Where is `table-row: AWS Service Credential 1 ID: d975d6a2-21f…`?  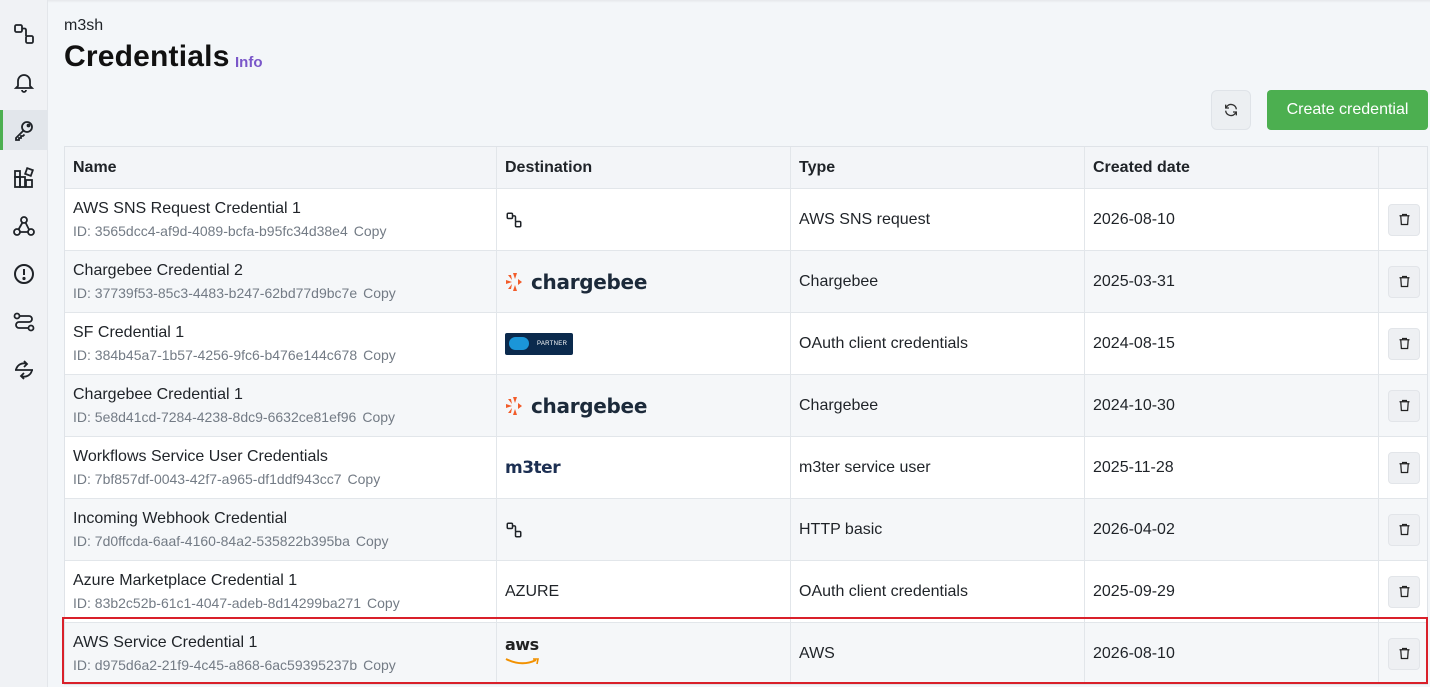 table-row: AWS Service Credential 1 ID: d975d6a2-21f… is located at coordinates (746, 653).